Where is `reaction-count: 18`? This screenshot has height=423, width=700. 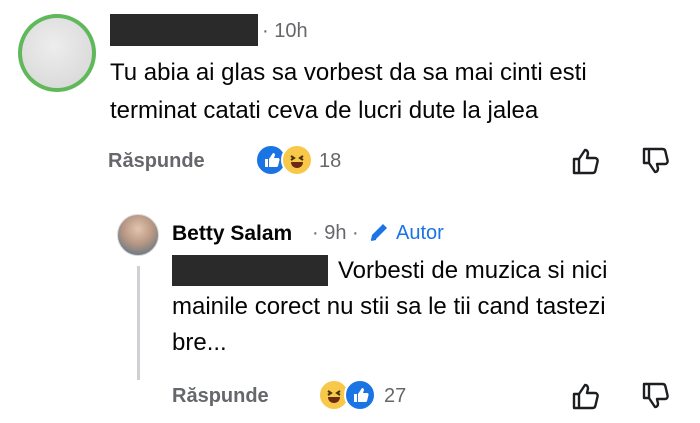 reaction-count: 18 is located at coordinates (330, 161).